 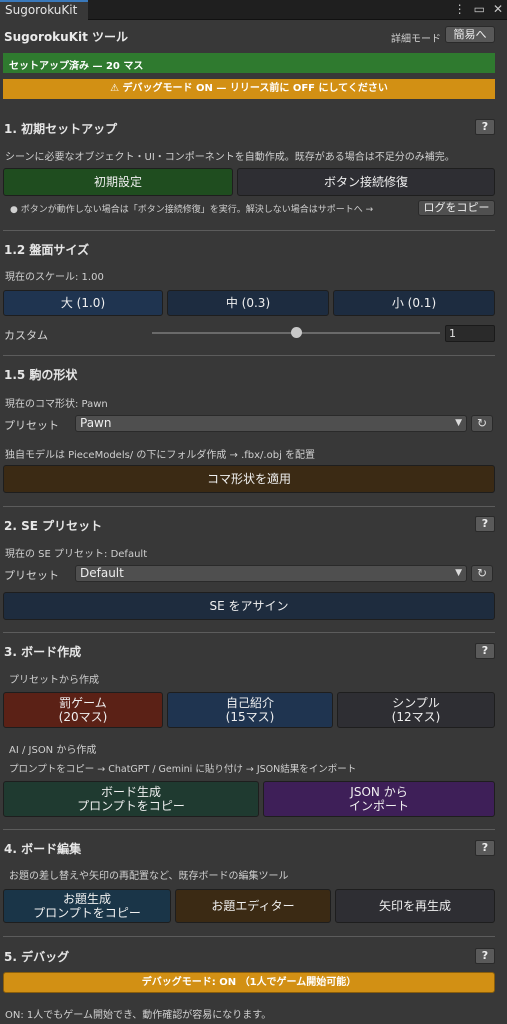 I want to click on section-debug-title: 5. デバッグ, so click(x=37, y=957).